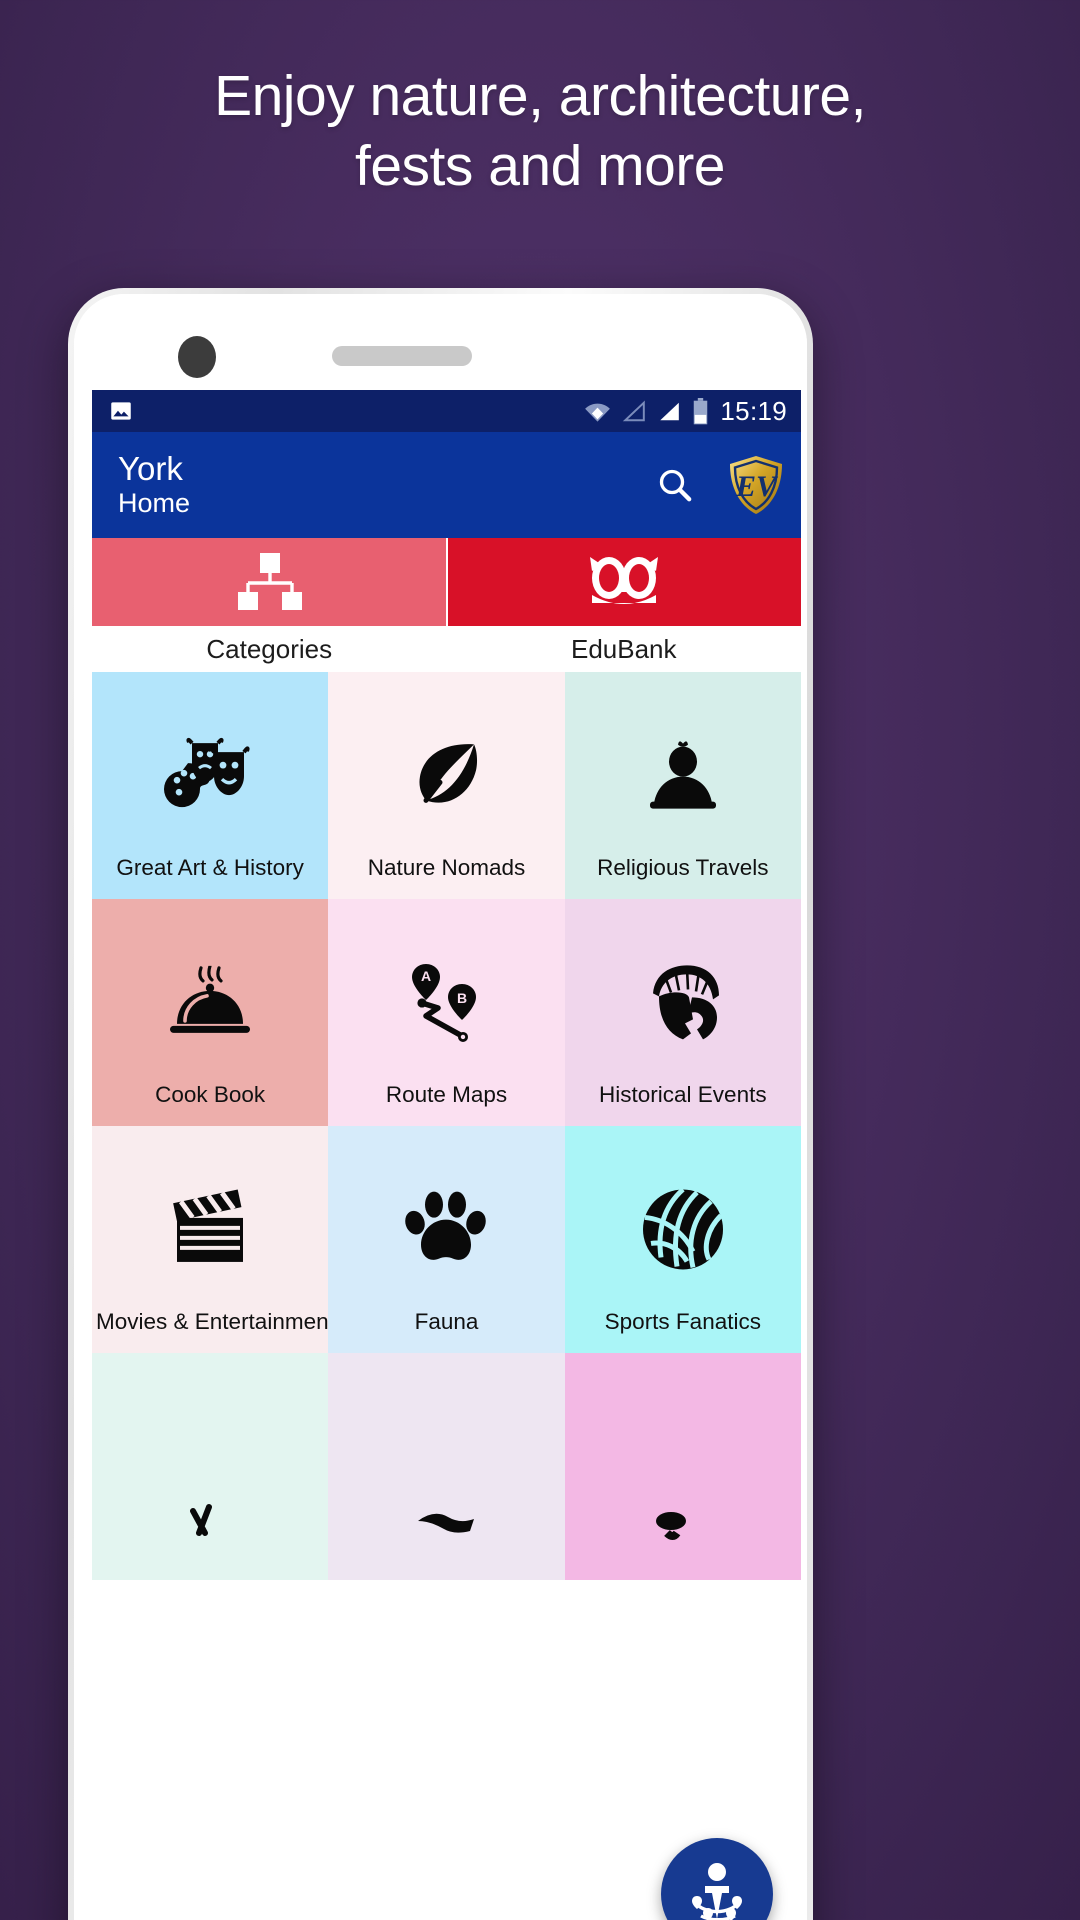 The width and height of the screenshot is (1080, 1920). What do you see at coordinates (150, 469) in the screenshot?
I see `page-title: York` at bounding box center [150, 469].